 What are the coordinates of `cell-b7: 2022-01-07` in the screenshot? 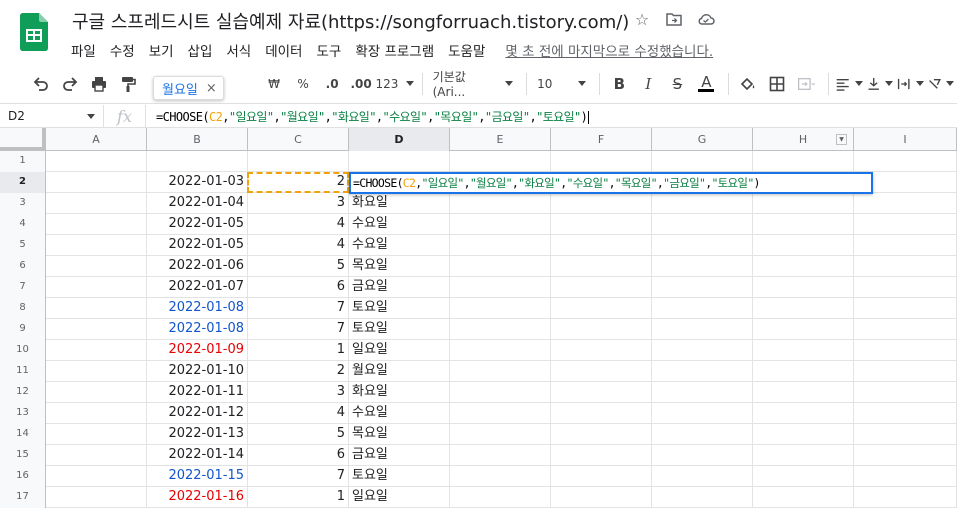 It's located at (197, 287).